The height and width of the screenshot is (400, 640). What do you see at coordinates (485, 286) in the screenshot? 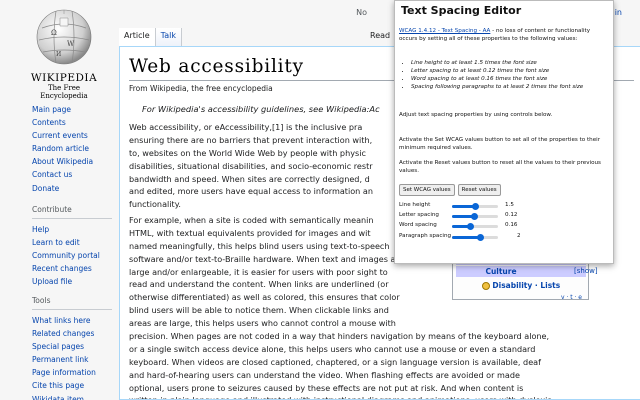
I see `navbox-footer-icon` at bounding box center [485, 286].